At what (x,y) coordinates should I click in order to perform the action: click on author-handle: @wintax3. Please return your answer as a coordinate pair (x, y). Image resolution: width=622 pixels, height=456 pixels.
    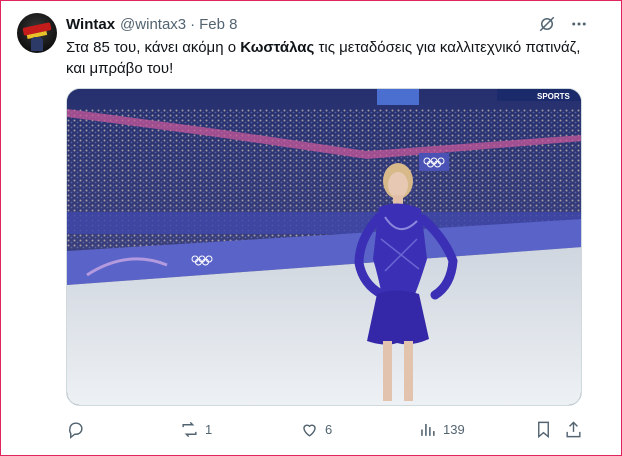
    Looking at the image, I should click on (153, 24).